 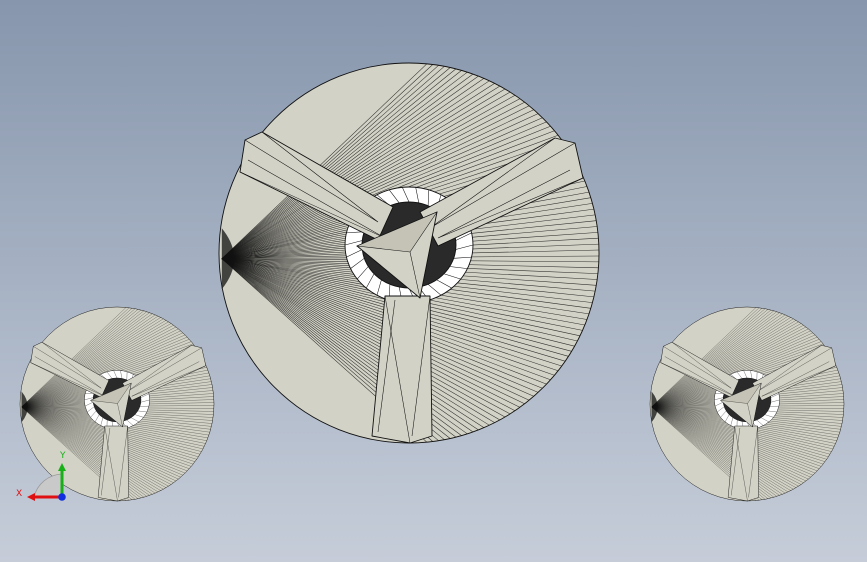 What do you see at coordinates (62, 456) in the screenshot?
I see `y-axis-label: Y` at bounding box center [62, 456].